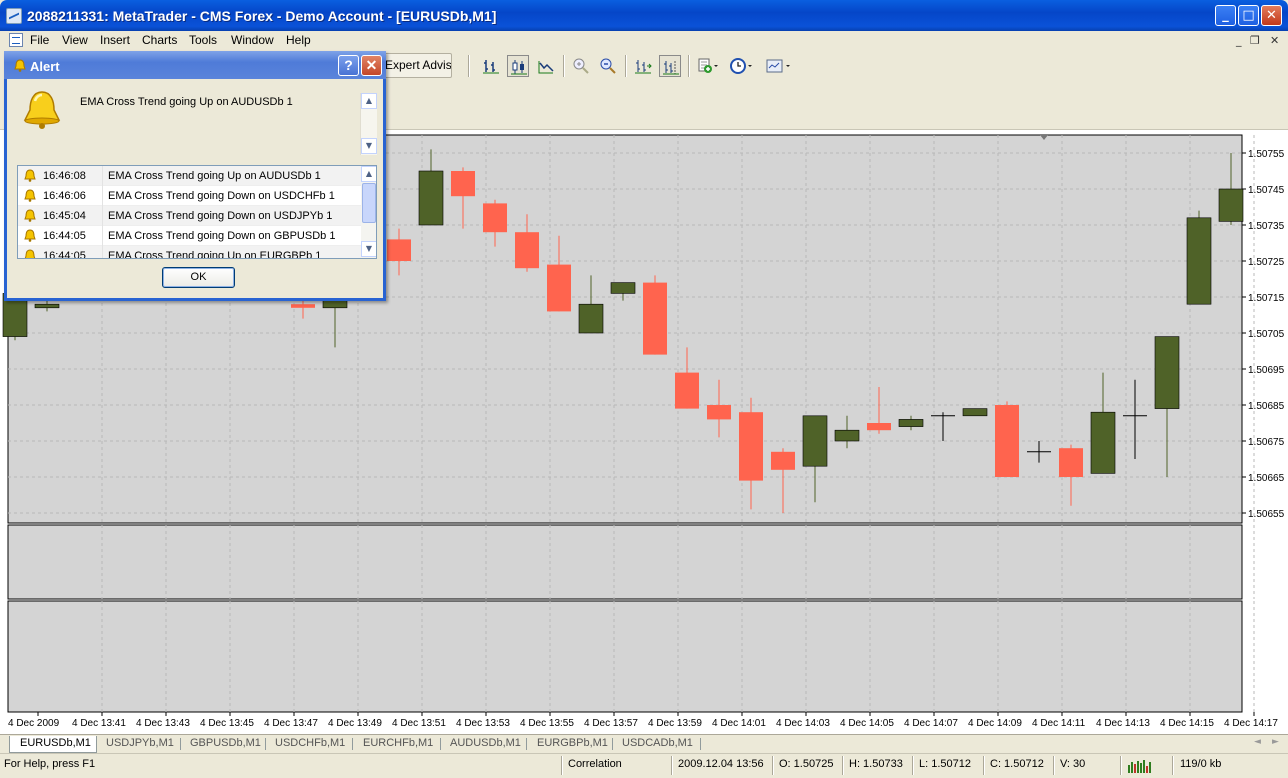 The height and width of the screenshot is (778, 1288). I want to click on metatrader-app-icon, so click(14, 16).